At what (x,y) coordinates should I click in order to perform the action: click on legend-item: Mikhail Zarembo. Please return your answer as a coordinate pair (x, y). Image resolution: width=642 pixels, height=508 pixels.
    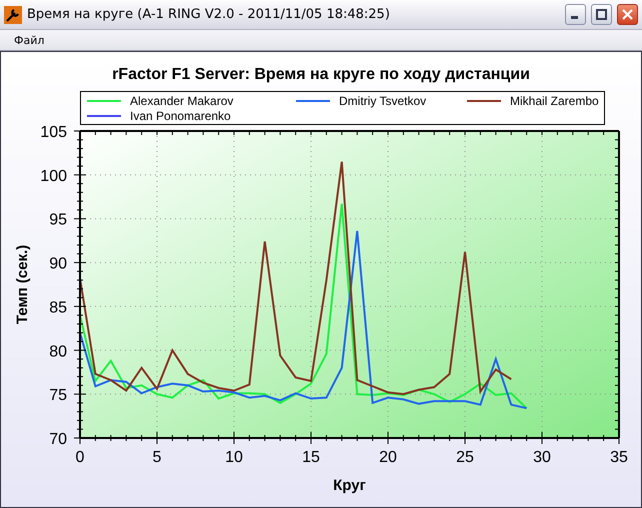
    Looking at the image, I should click on (532, 100).